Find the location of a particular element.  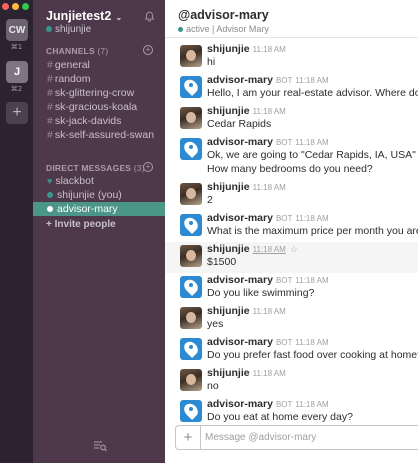

dm-label: advisor-mary is located at coordinates (87, 209).